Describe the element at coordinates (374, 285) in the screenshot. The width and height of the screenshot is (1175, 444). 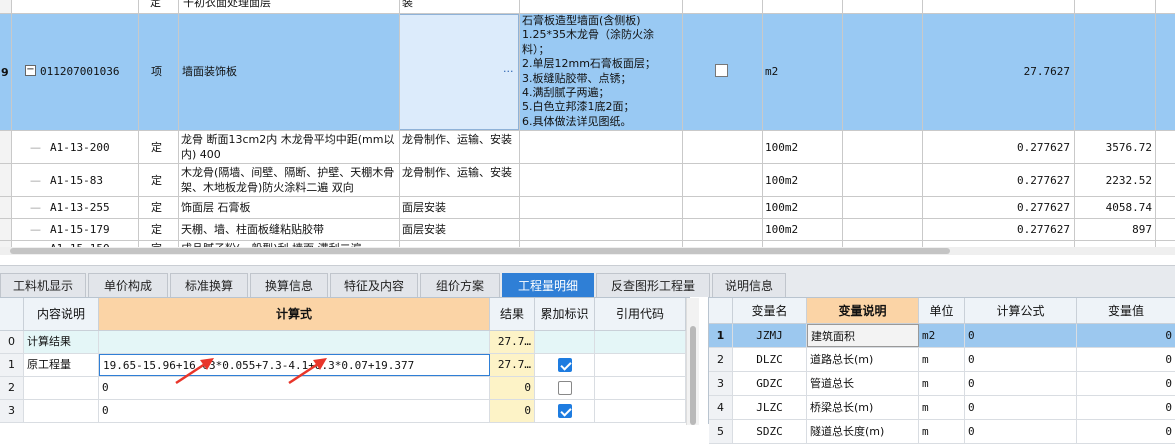
I see `tab-5: 特征及内容` at that location.